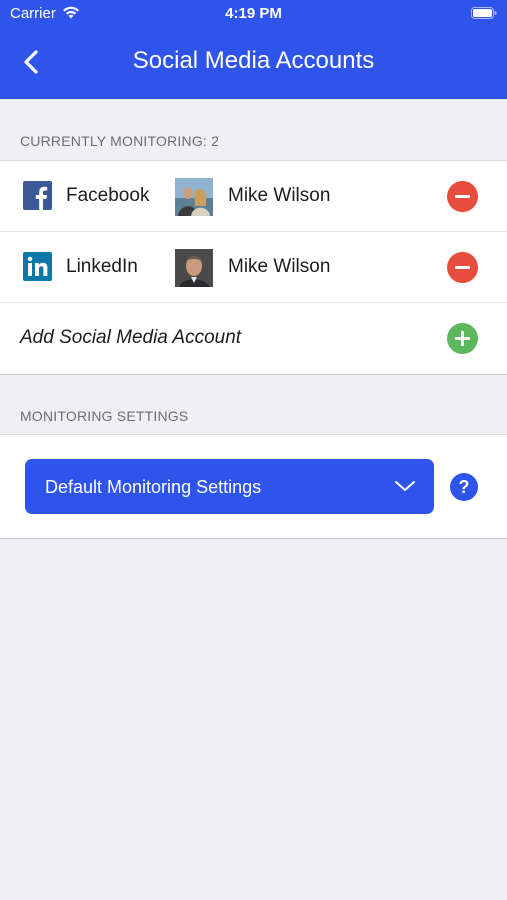 The height and width of the screenshot is (900, 507). What do you see at coordinates (37, 266) in the screenshot?
I see `linkedin-icon` at bounding box center [37, 266].